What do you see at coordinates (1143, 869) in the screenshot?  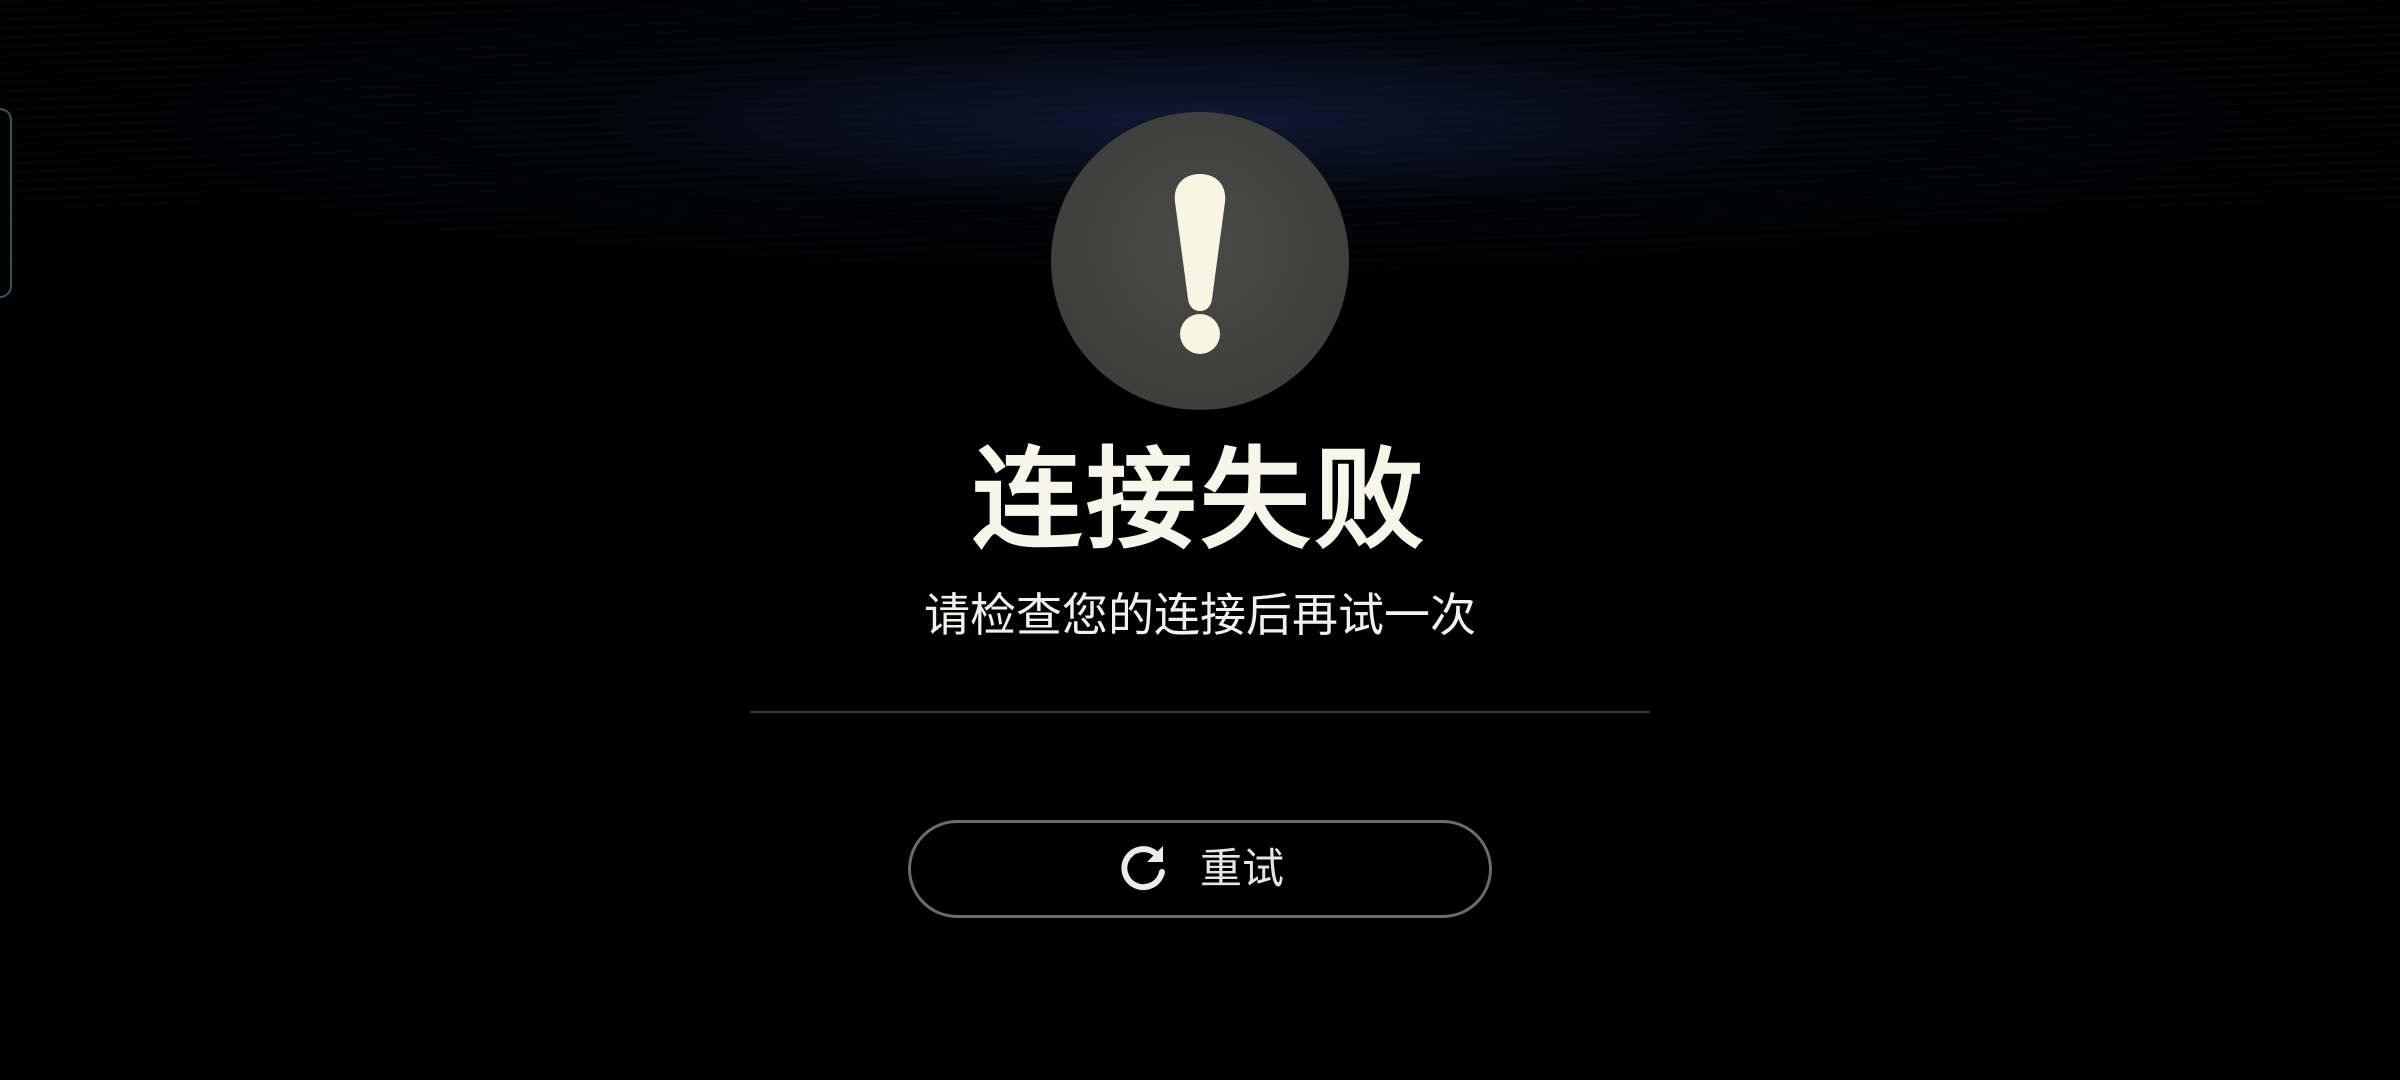 I see `refresh-icon` at bounding box center [1143, 869].